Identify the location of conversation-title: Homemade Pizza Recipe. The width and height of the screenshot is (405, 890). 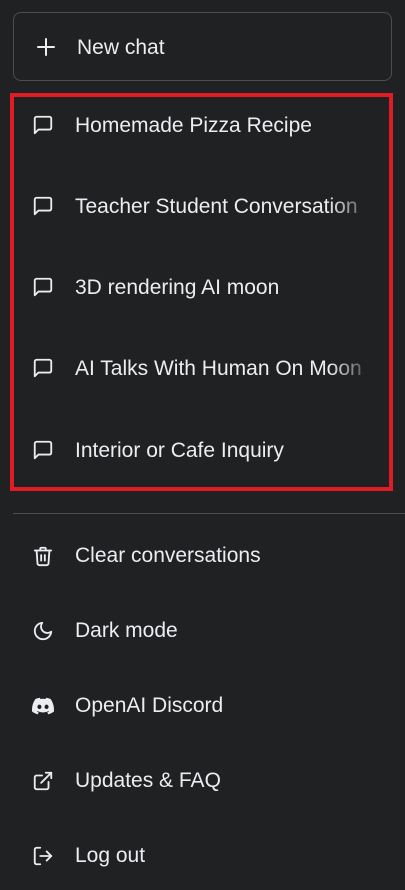
(193, 125).